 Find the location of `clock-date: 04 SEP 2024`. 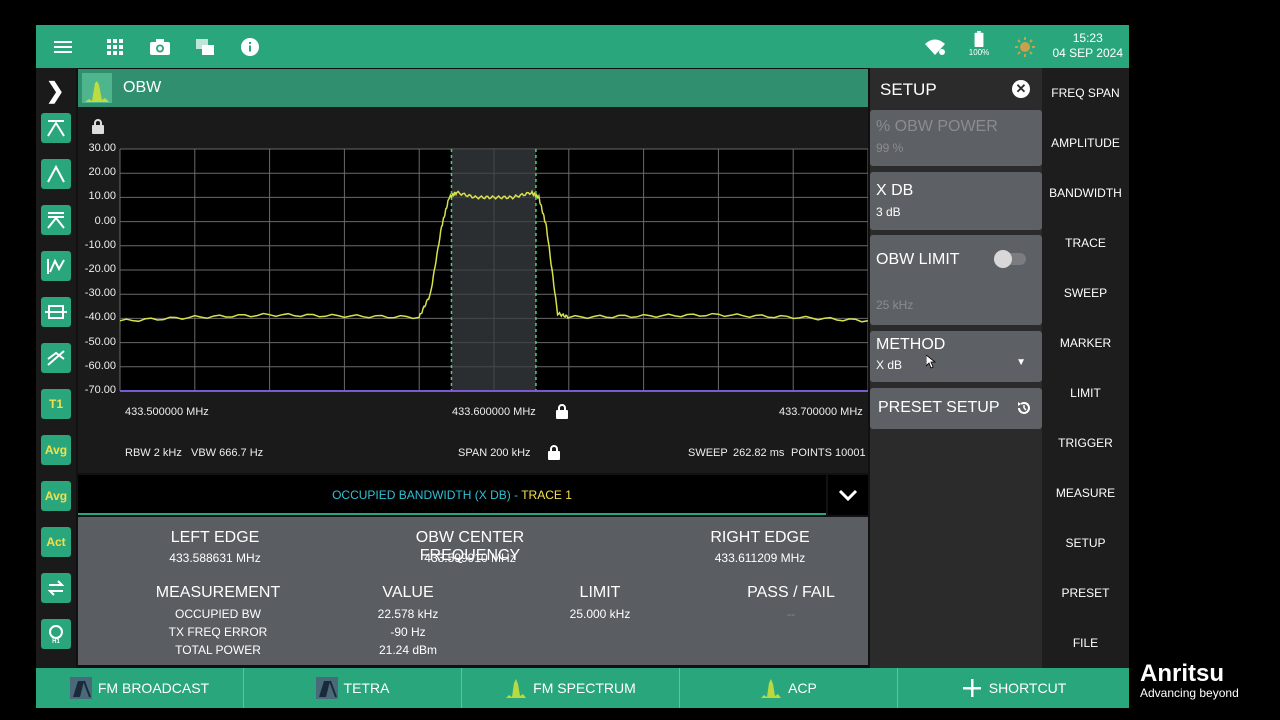

clock-date: 04 SEP 2024 is located at coordinates (1087, 53).